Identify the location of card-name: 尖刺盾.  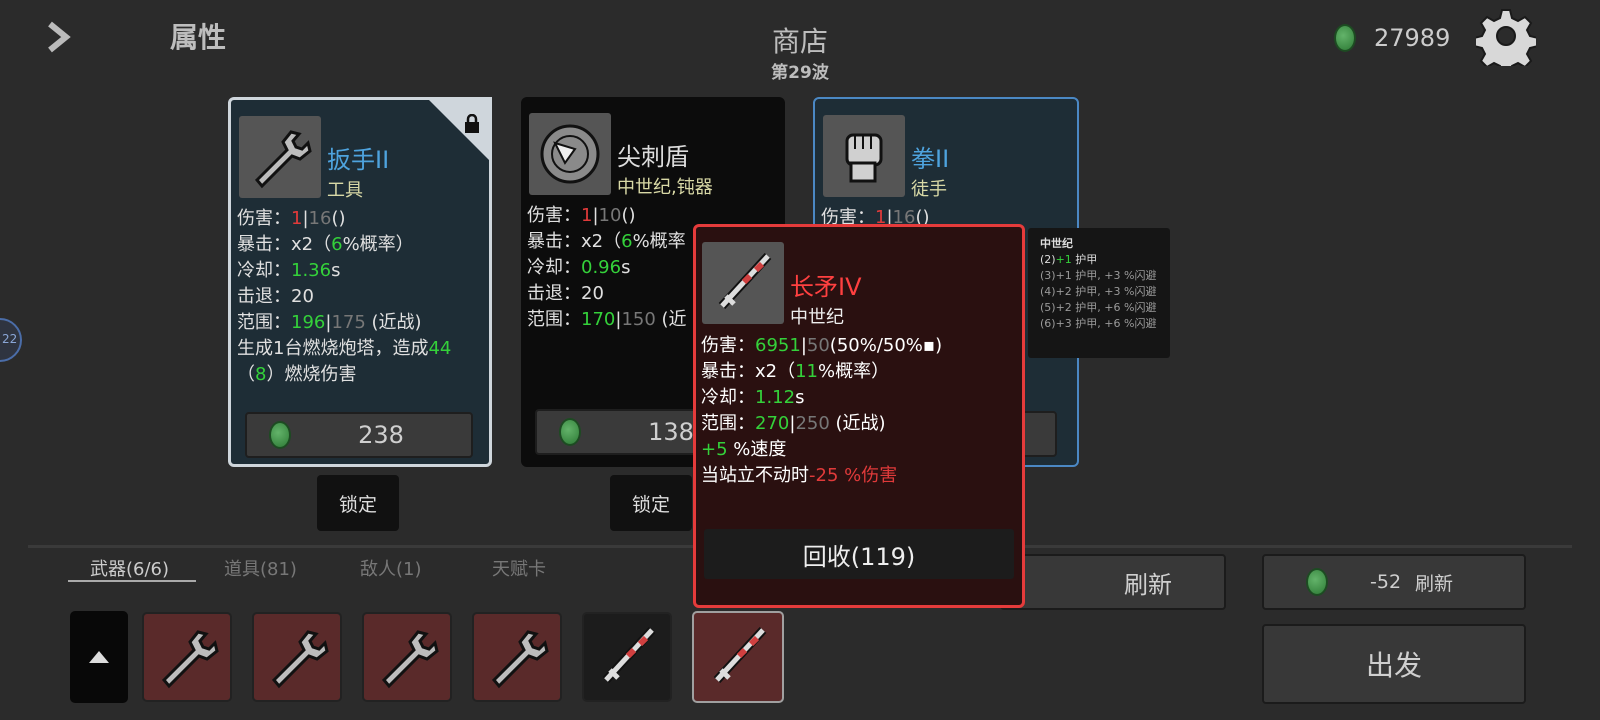
(653, 157).